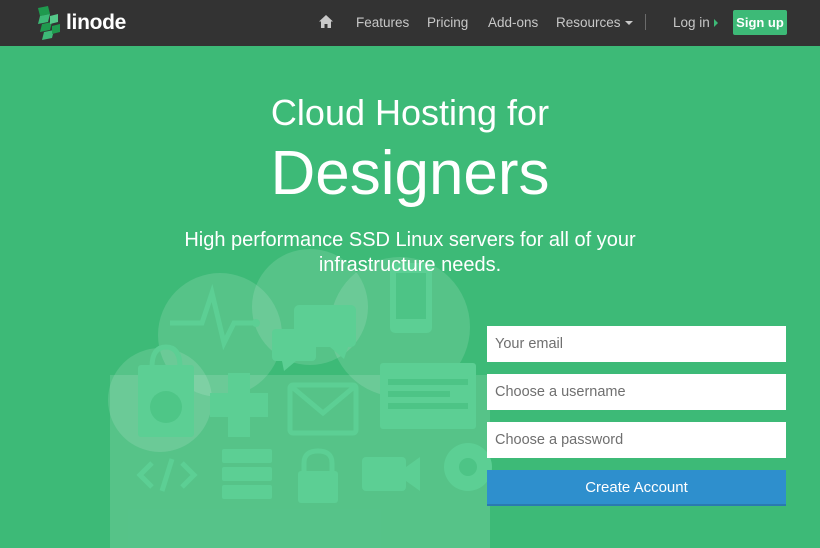 The image size is (820, 548). I want to click on nav-link-add-ons: Add-ons, so click(513, 22).